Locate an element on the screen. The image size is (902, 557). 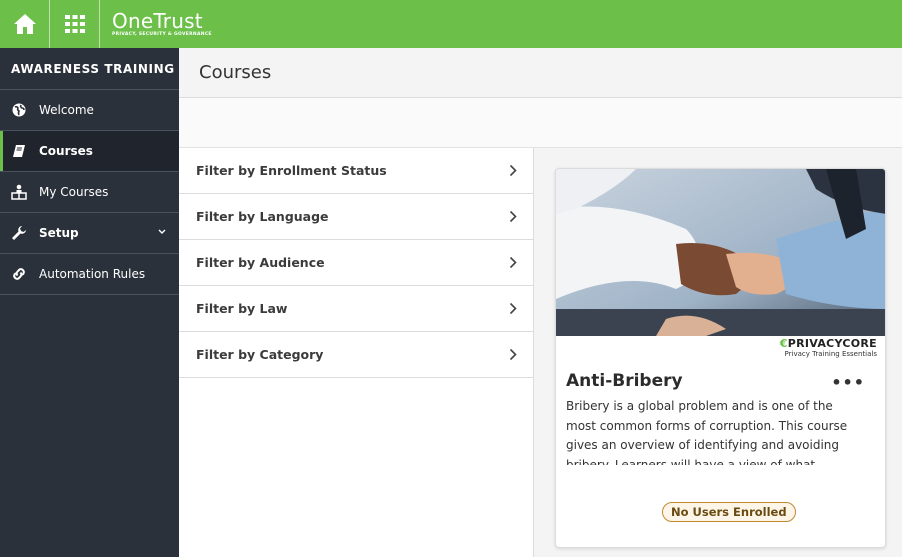
status-badge: No Users Enrolled is located at coordinates (729, 512).